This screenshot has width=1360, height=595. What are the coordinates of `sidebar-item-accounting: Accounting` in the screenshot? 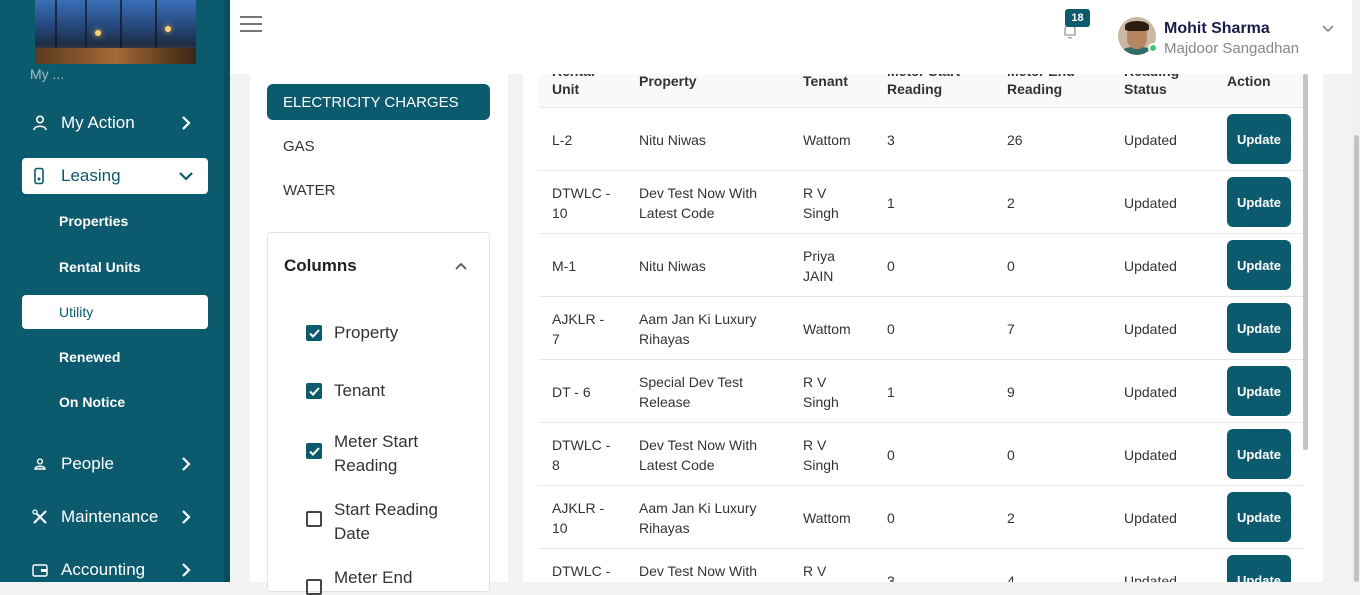 It's located at (115, 567).